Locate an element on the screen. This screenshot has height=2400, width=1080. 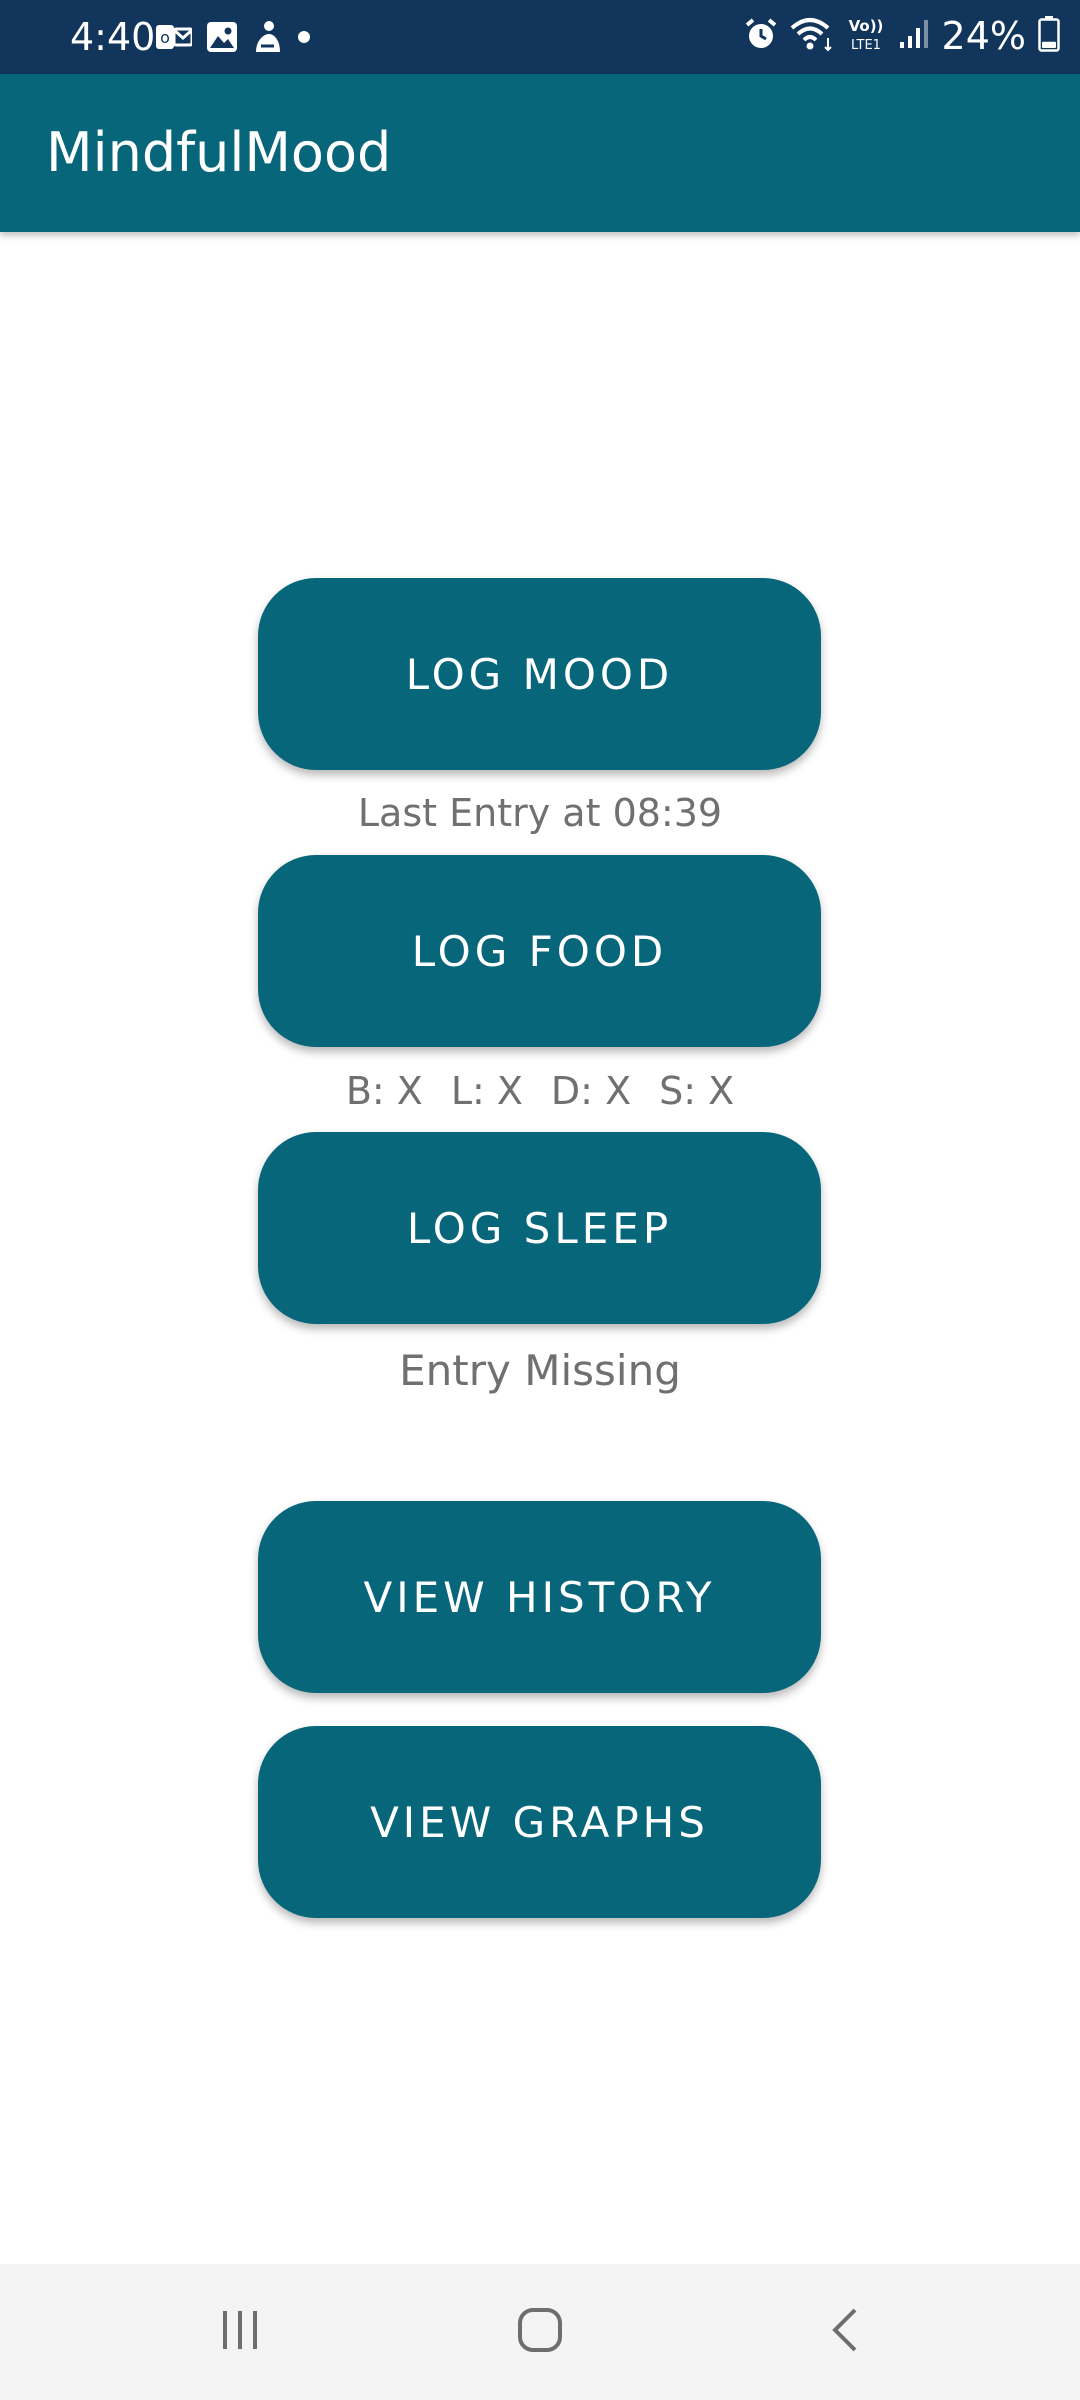
dinner-status: D: X is located at coordinates (591, 1091).